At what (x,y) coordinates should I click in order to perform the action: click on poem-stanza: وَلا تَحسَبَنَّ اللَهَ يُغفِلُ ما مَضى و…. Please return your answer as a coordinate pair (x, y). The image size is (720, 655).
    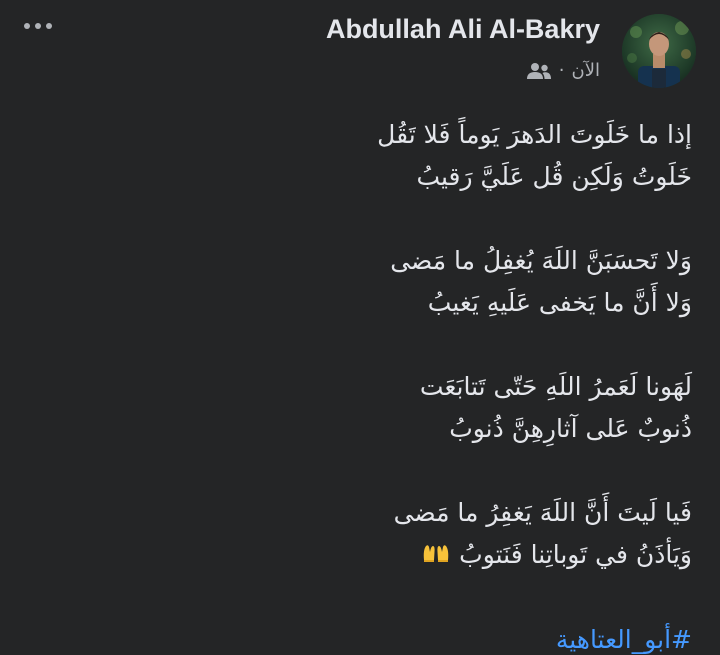
    Looking at the image, I should click on (372, 282).